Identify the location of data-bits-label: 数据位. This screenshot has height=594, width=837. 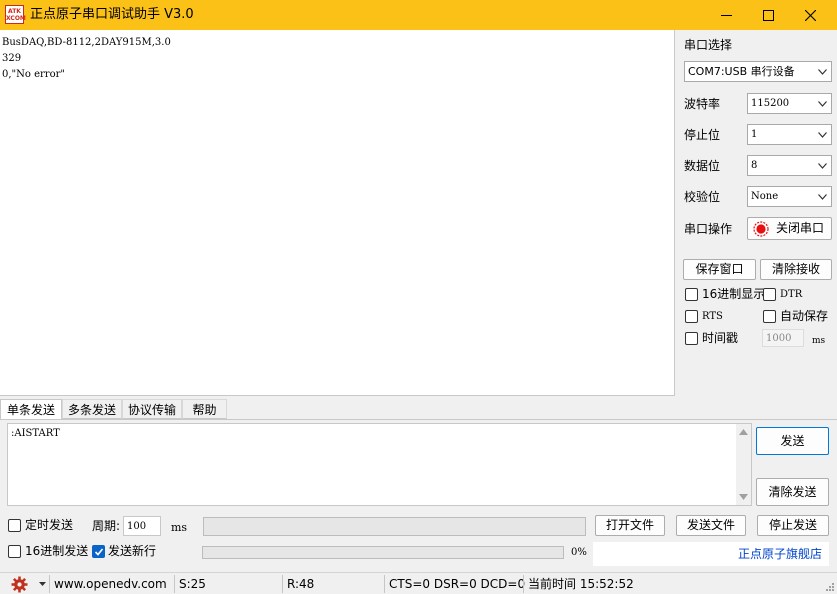
(702, 166).